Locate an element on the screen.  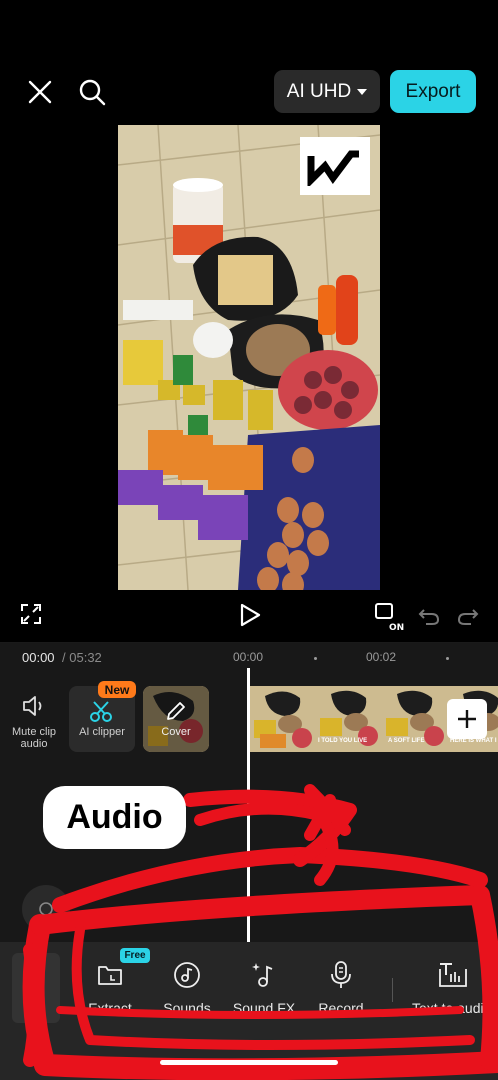
free-badge: Free is located at coordinates (135, 955).